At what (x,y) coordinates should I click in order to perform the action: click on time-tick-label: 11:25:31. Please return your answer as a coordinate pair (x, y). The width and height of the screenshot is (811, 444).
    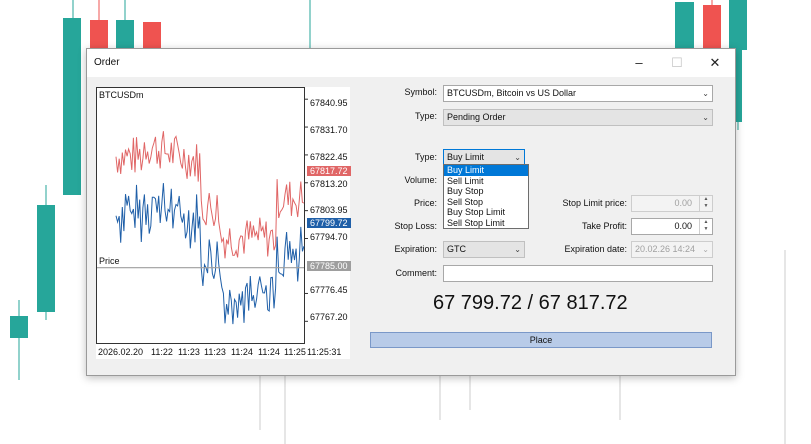
    Looking at the image, I should click on (324, 352).